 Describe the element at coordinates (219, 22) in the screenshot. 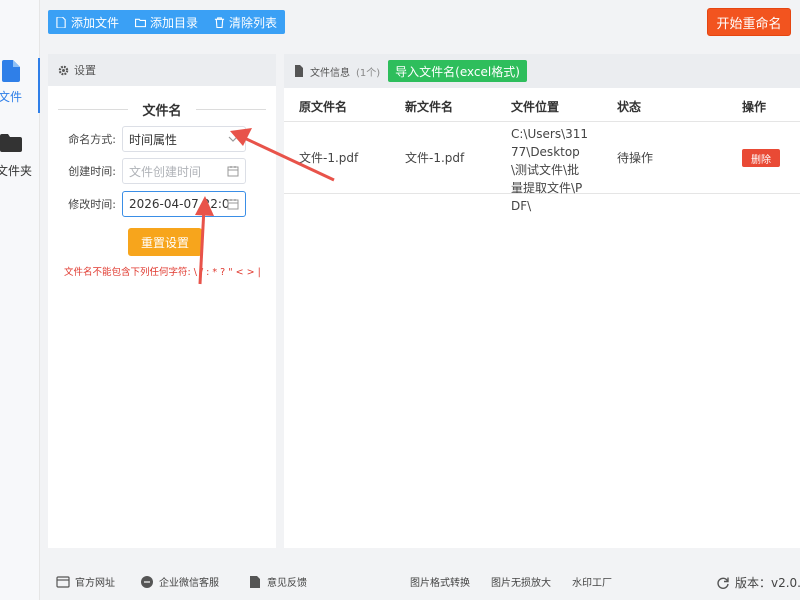

I see `trash-icon` at that location.